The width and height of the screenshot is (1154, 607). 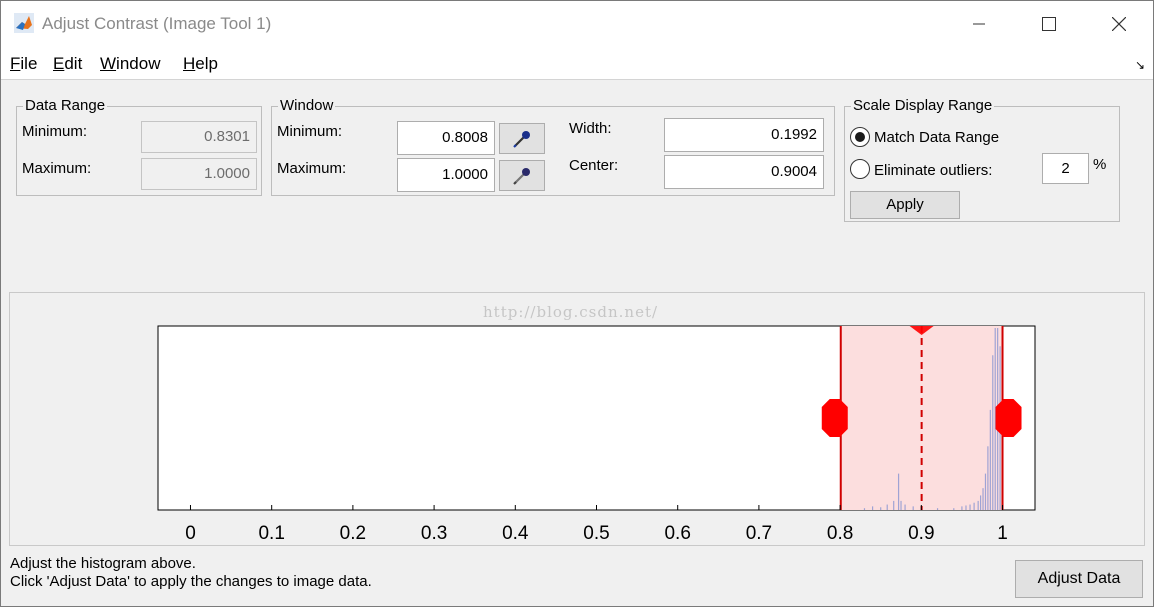 I want to click on data-max-label: Maximum:, so click(x=57, y=168).